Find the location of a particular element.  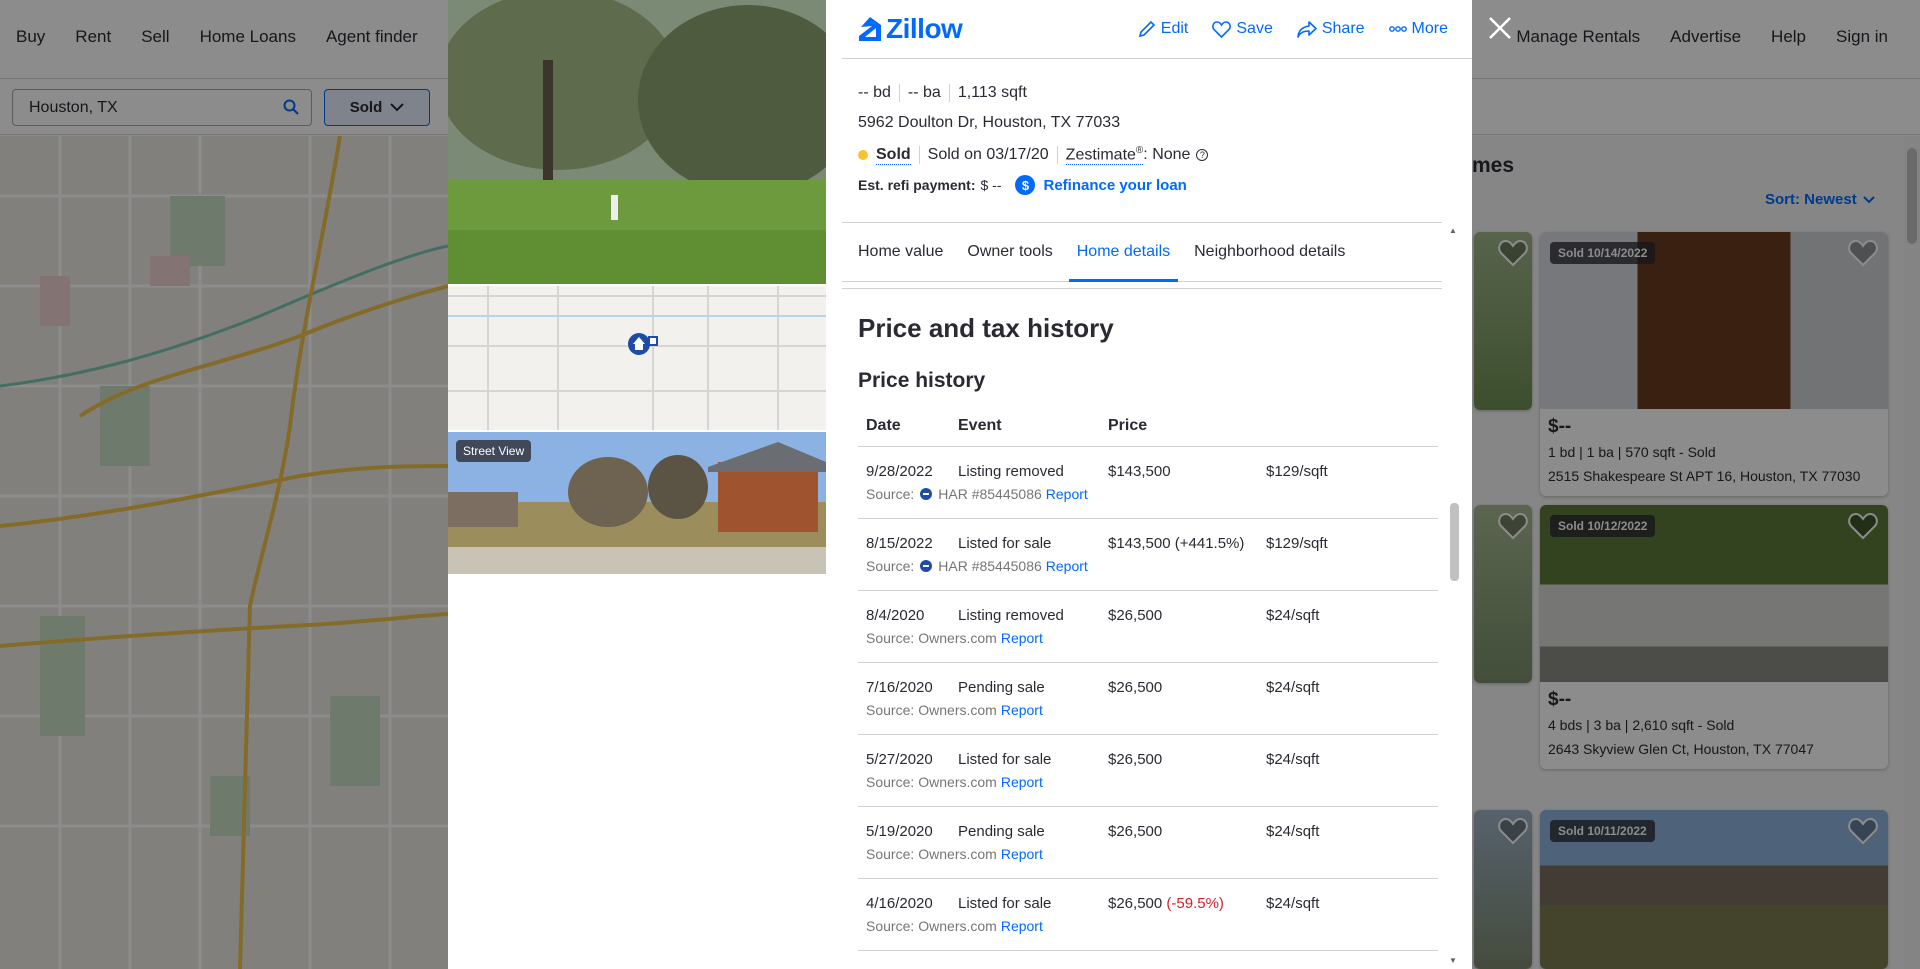

refinance-link: Refinance your loan is located at coordinates (1114, 185).